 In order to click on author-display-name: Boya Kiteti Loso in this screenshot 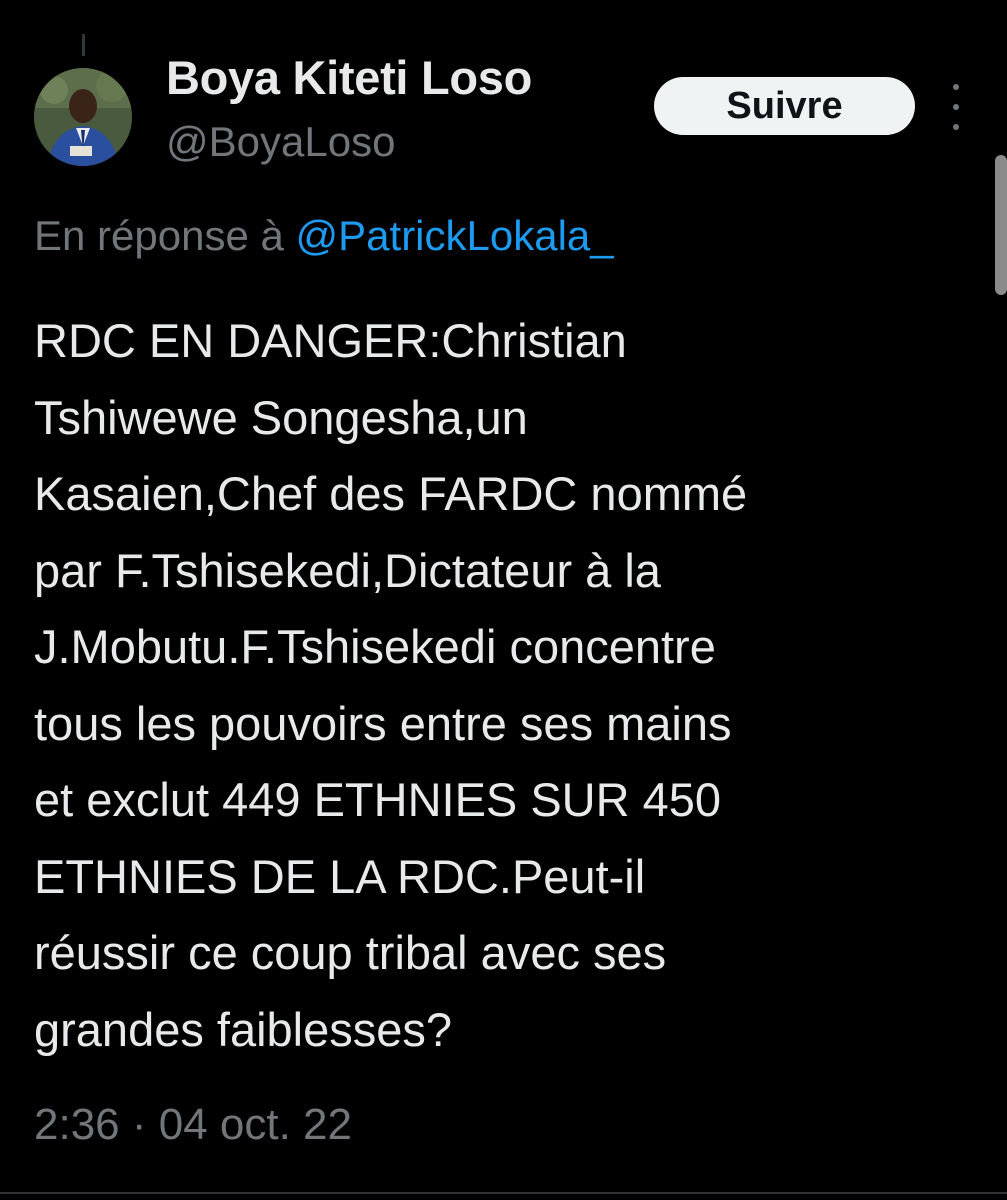, I will do `click(349, 77)`.